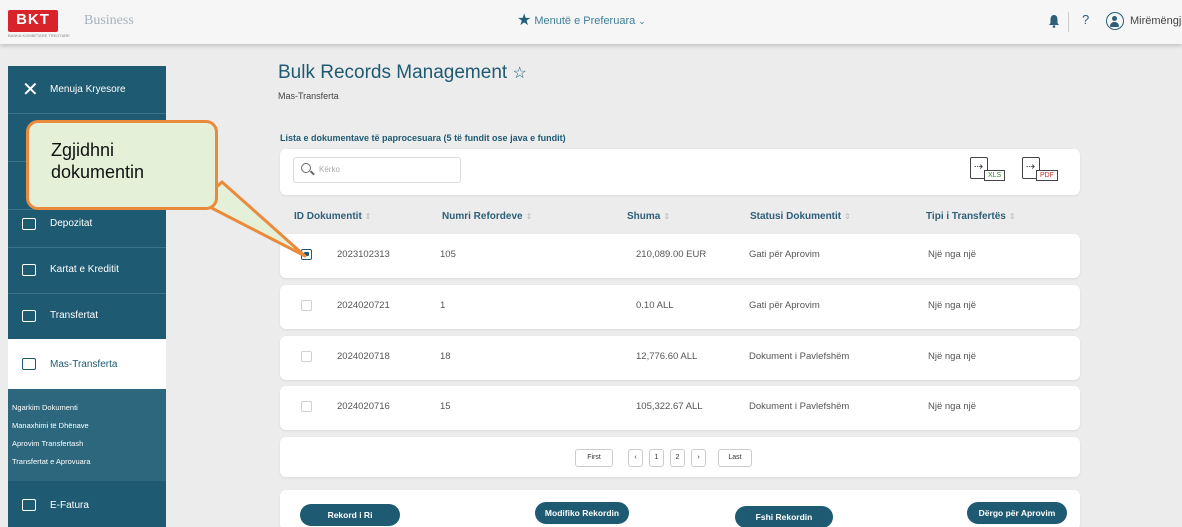 Image resolution: width=1182 pixels, height=527 pixels. What do you see at coordinates (87, 408) in the screenshot?
I see `submenu-item-upload: Ngarkim Dokumenti` at bounding box center [87, 408].